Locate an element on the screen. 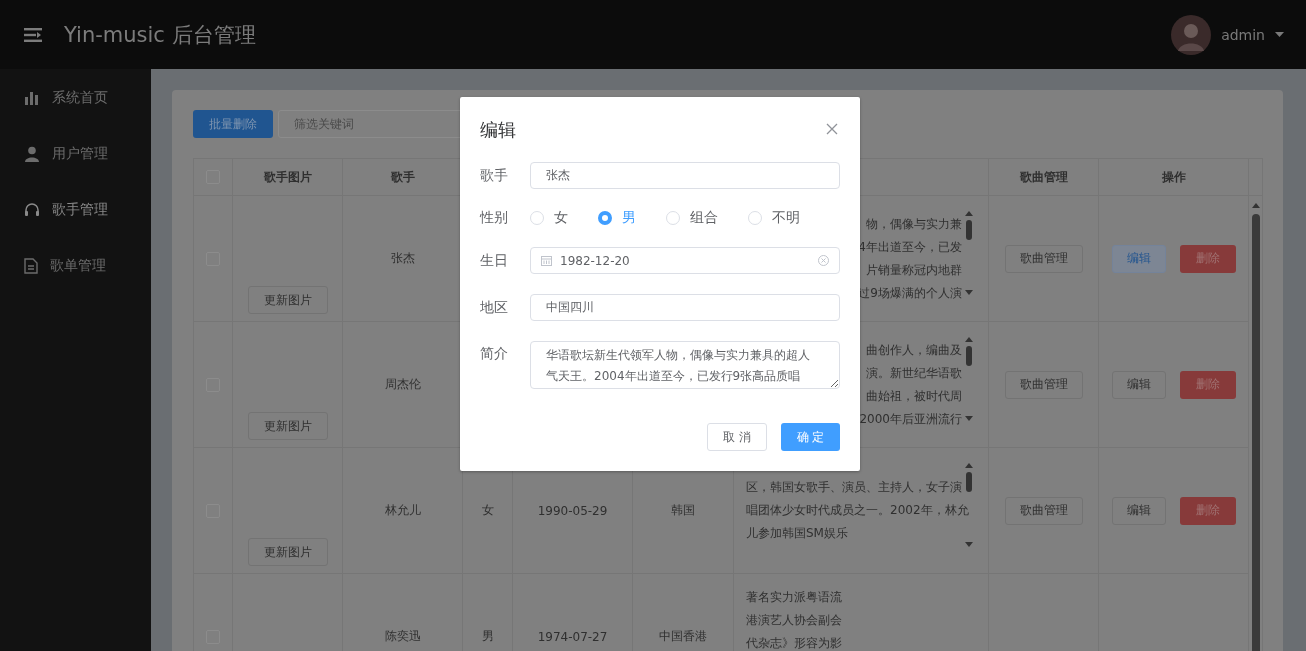  confirm-button: 确 定 is located at coordinates (810, 437).